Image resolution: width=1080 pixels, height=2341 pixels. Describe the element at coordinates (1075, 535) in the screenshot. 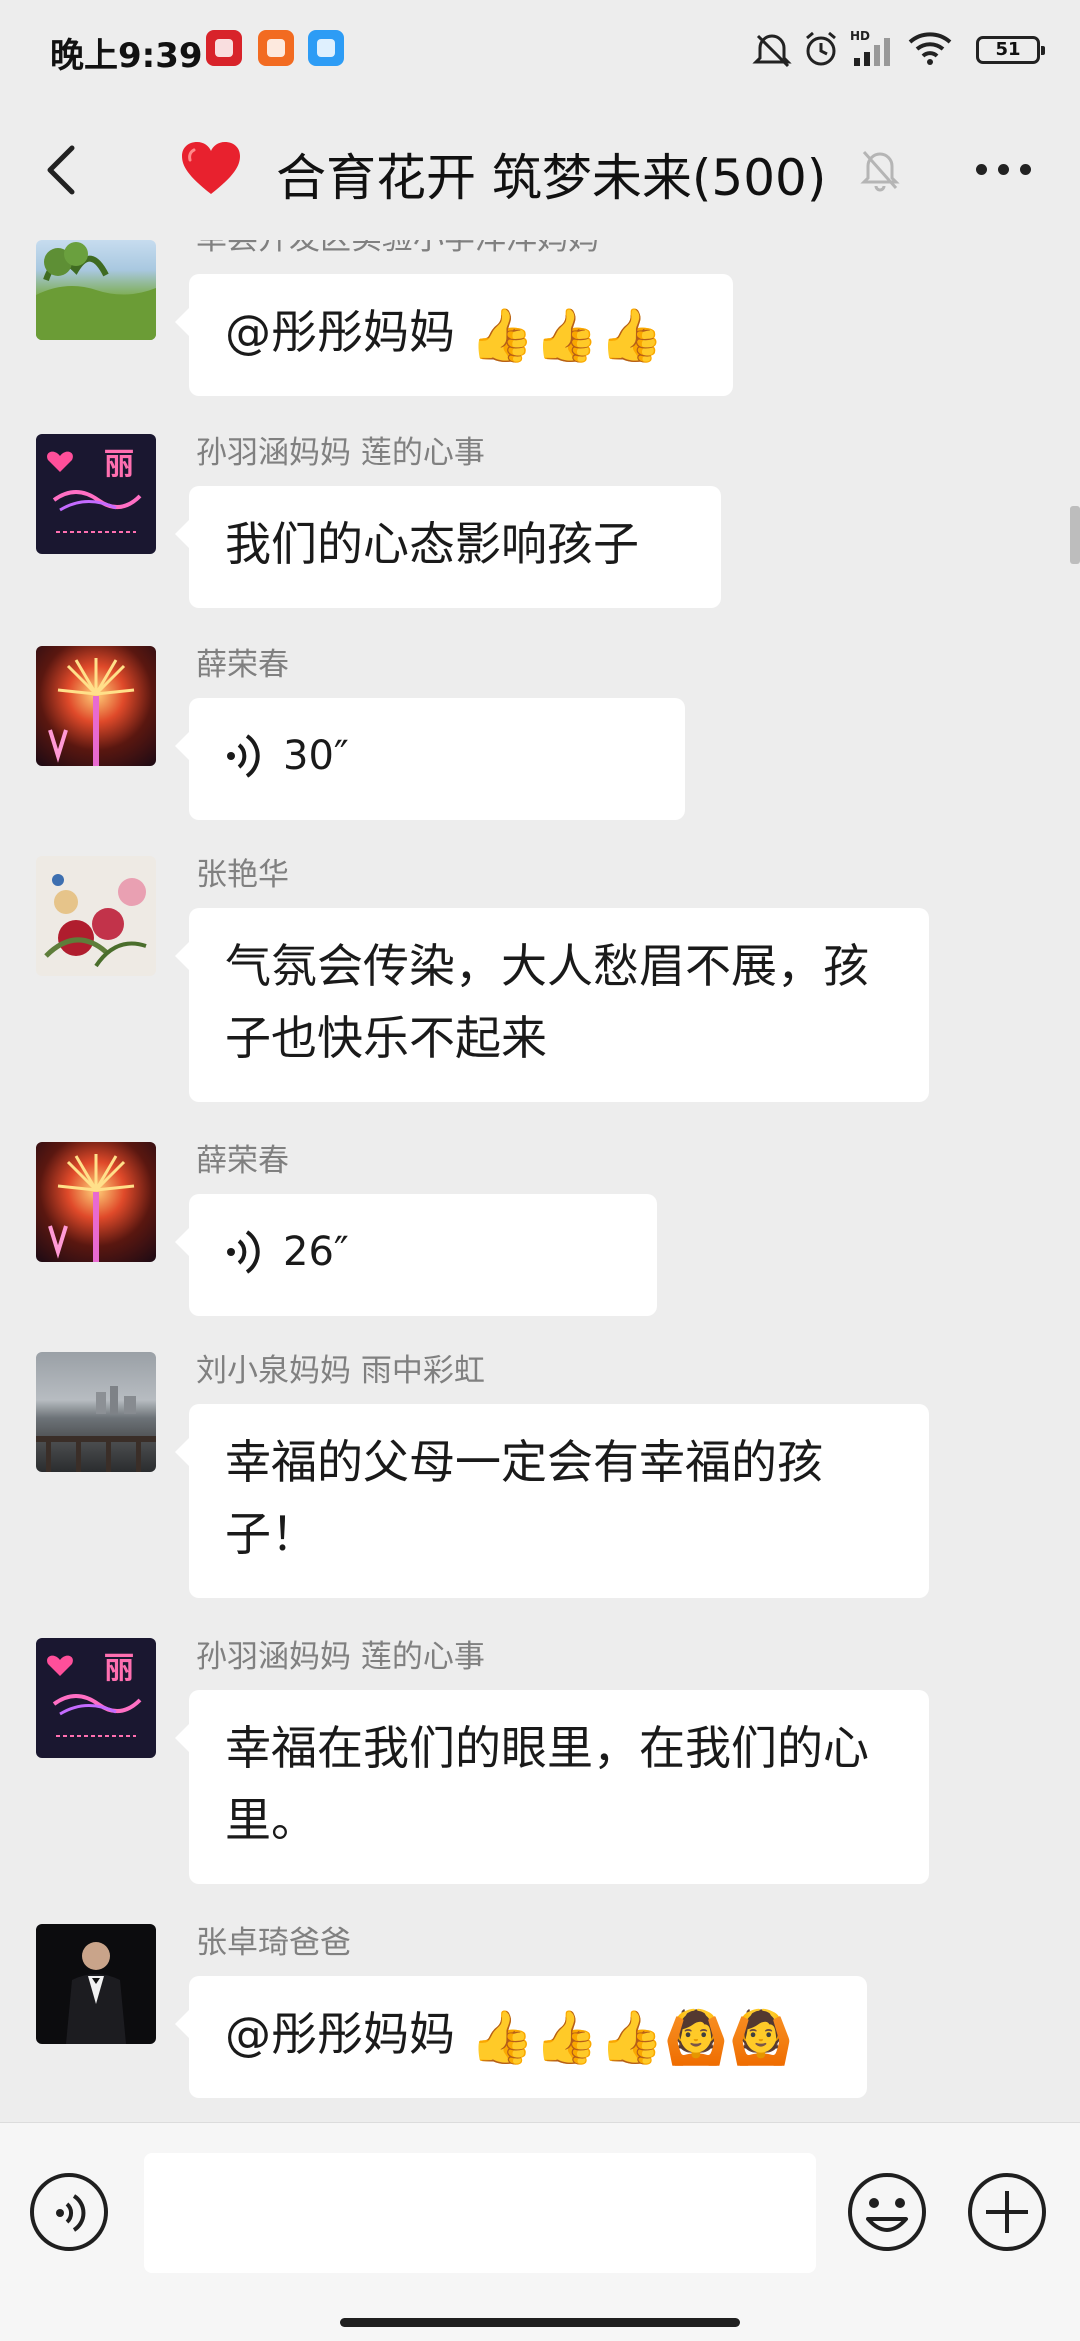

I see `scrollbar` at that location.